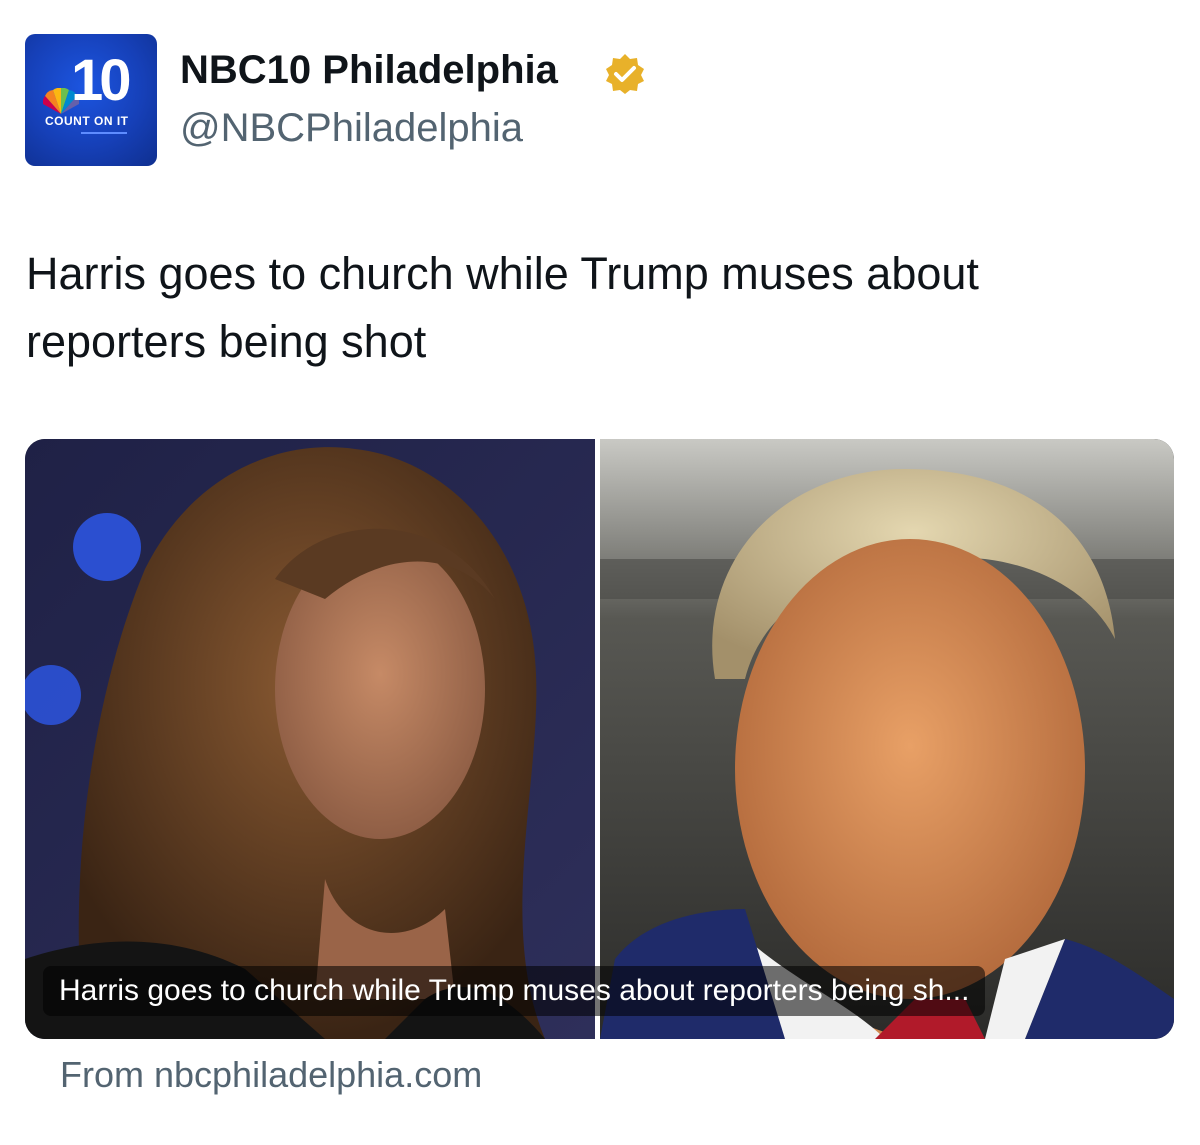 The width and height of the screenshot is (1200, 1145). What do you see at coordinates (104, 133) in the screenshot?
I see `avatar-underline` at bounding box center [104, 133].